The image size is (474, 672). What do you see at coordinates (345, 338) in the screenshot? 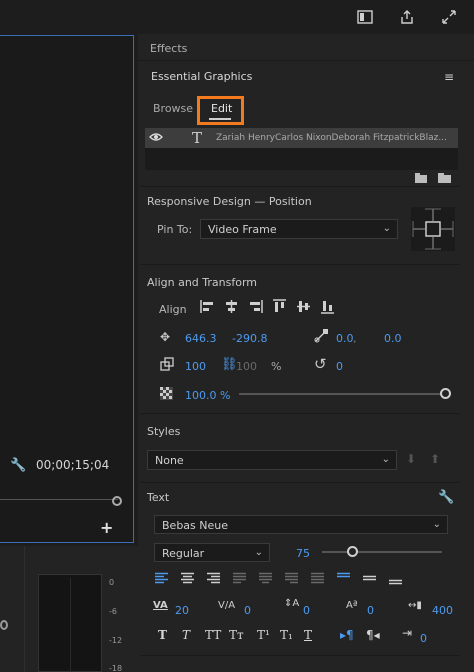
I see `anchor-x: 0.0` at bounding box center [345, 338].